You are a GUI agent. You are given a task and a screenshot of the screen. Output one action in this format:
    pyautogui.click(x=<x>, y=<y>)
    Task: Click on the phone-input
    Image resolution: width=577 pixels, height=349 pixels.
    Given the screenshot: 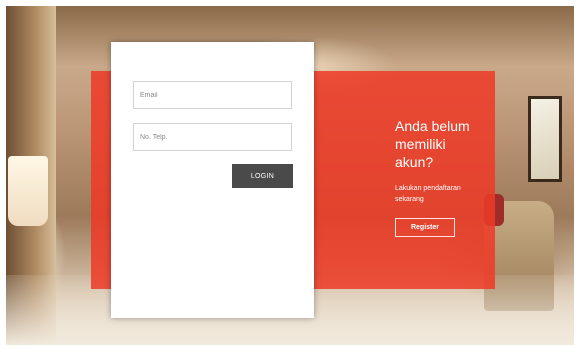 What is the action you would take?
    pyautogui.click(x=212, y=137)
    